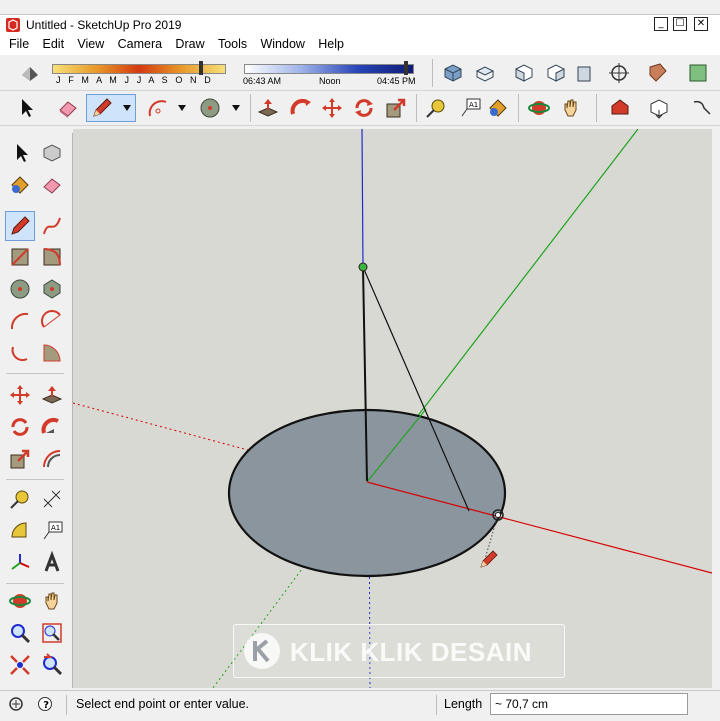 The height and width of the screenshot is (721, 720). What do you see at coordinates (661, 24) in the screenshot?
I see `minimize-button: _` at bounding box center [661, 24].